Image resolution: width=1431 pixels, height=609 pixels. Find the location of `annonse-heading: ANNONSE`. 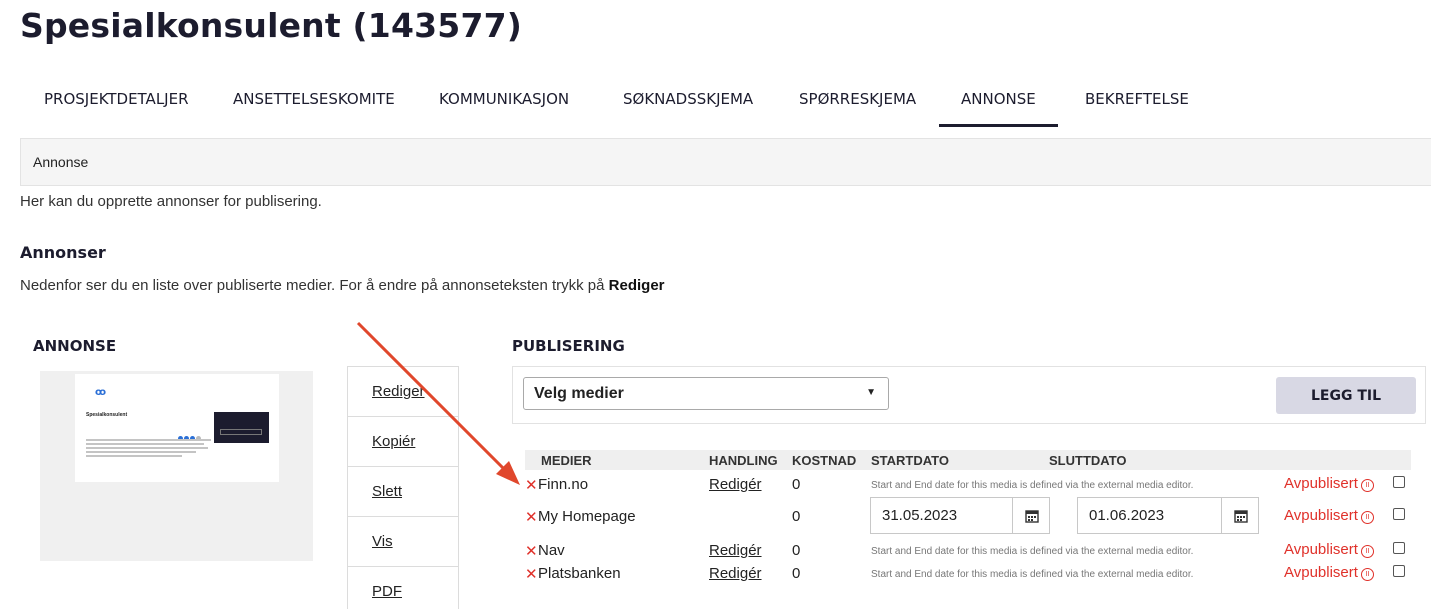

annonse-heading: ANNONSE is located at coordinates (75, 346).